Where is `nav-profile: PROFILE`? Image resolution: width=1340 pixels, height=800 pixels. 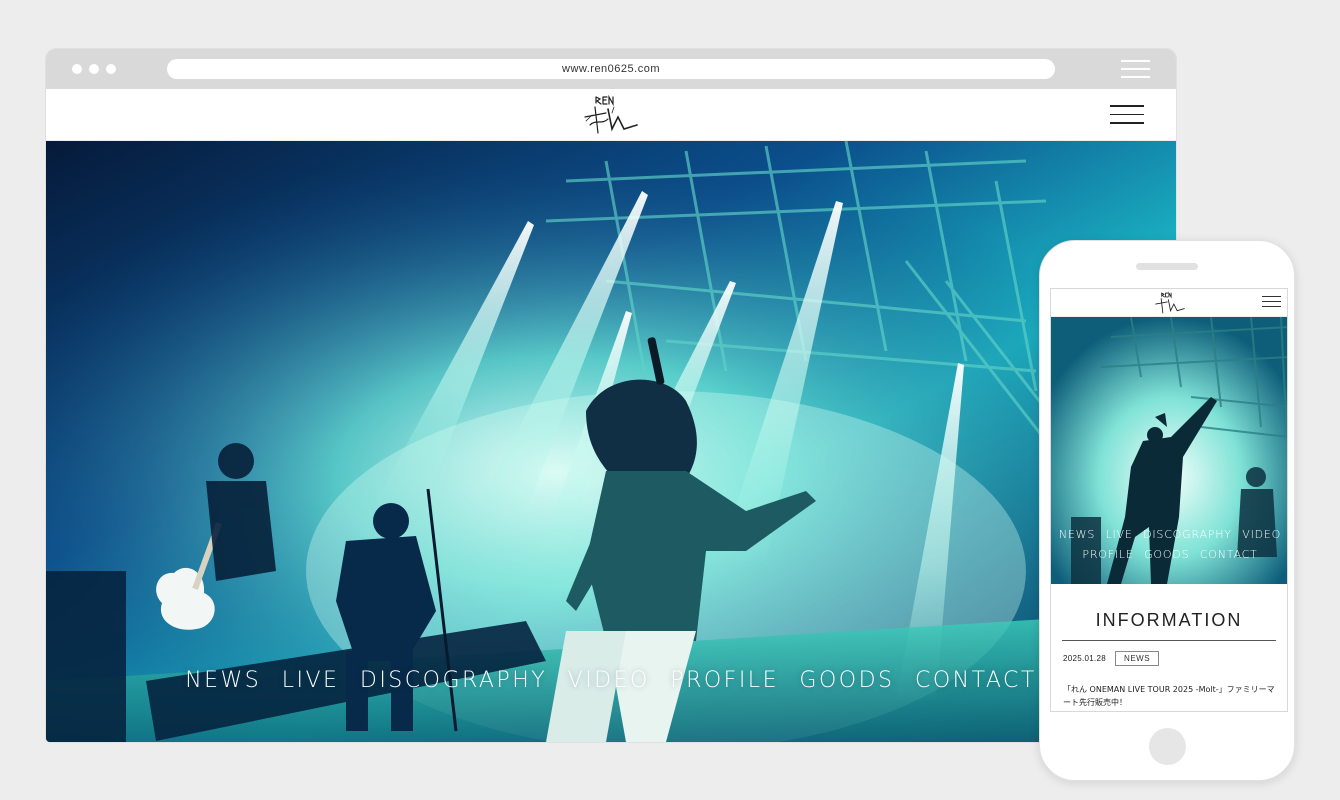
nav-profile: PROFILE is located at coordinates (724, 680).